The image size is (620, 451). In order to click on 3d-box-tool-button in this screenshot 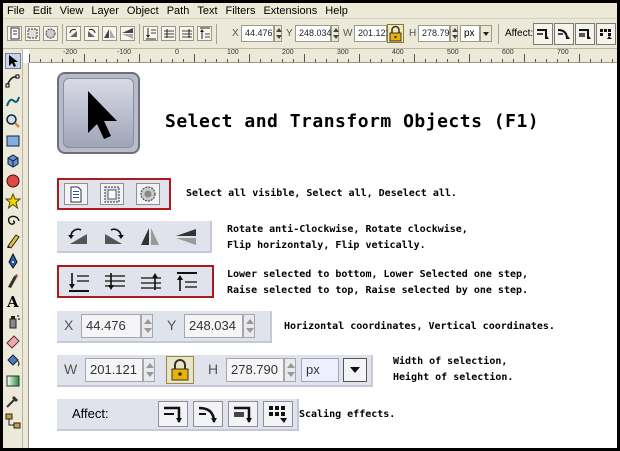, I will do `click(13, 161)`.